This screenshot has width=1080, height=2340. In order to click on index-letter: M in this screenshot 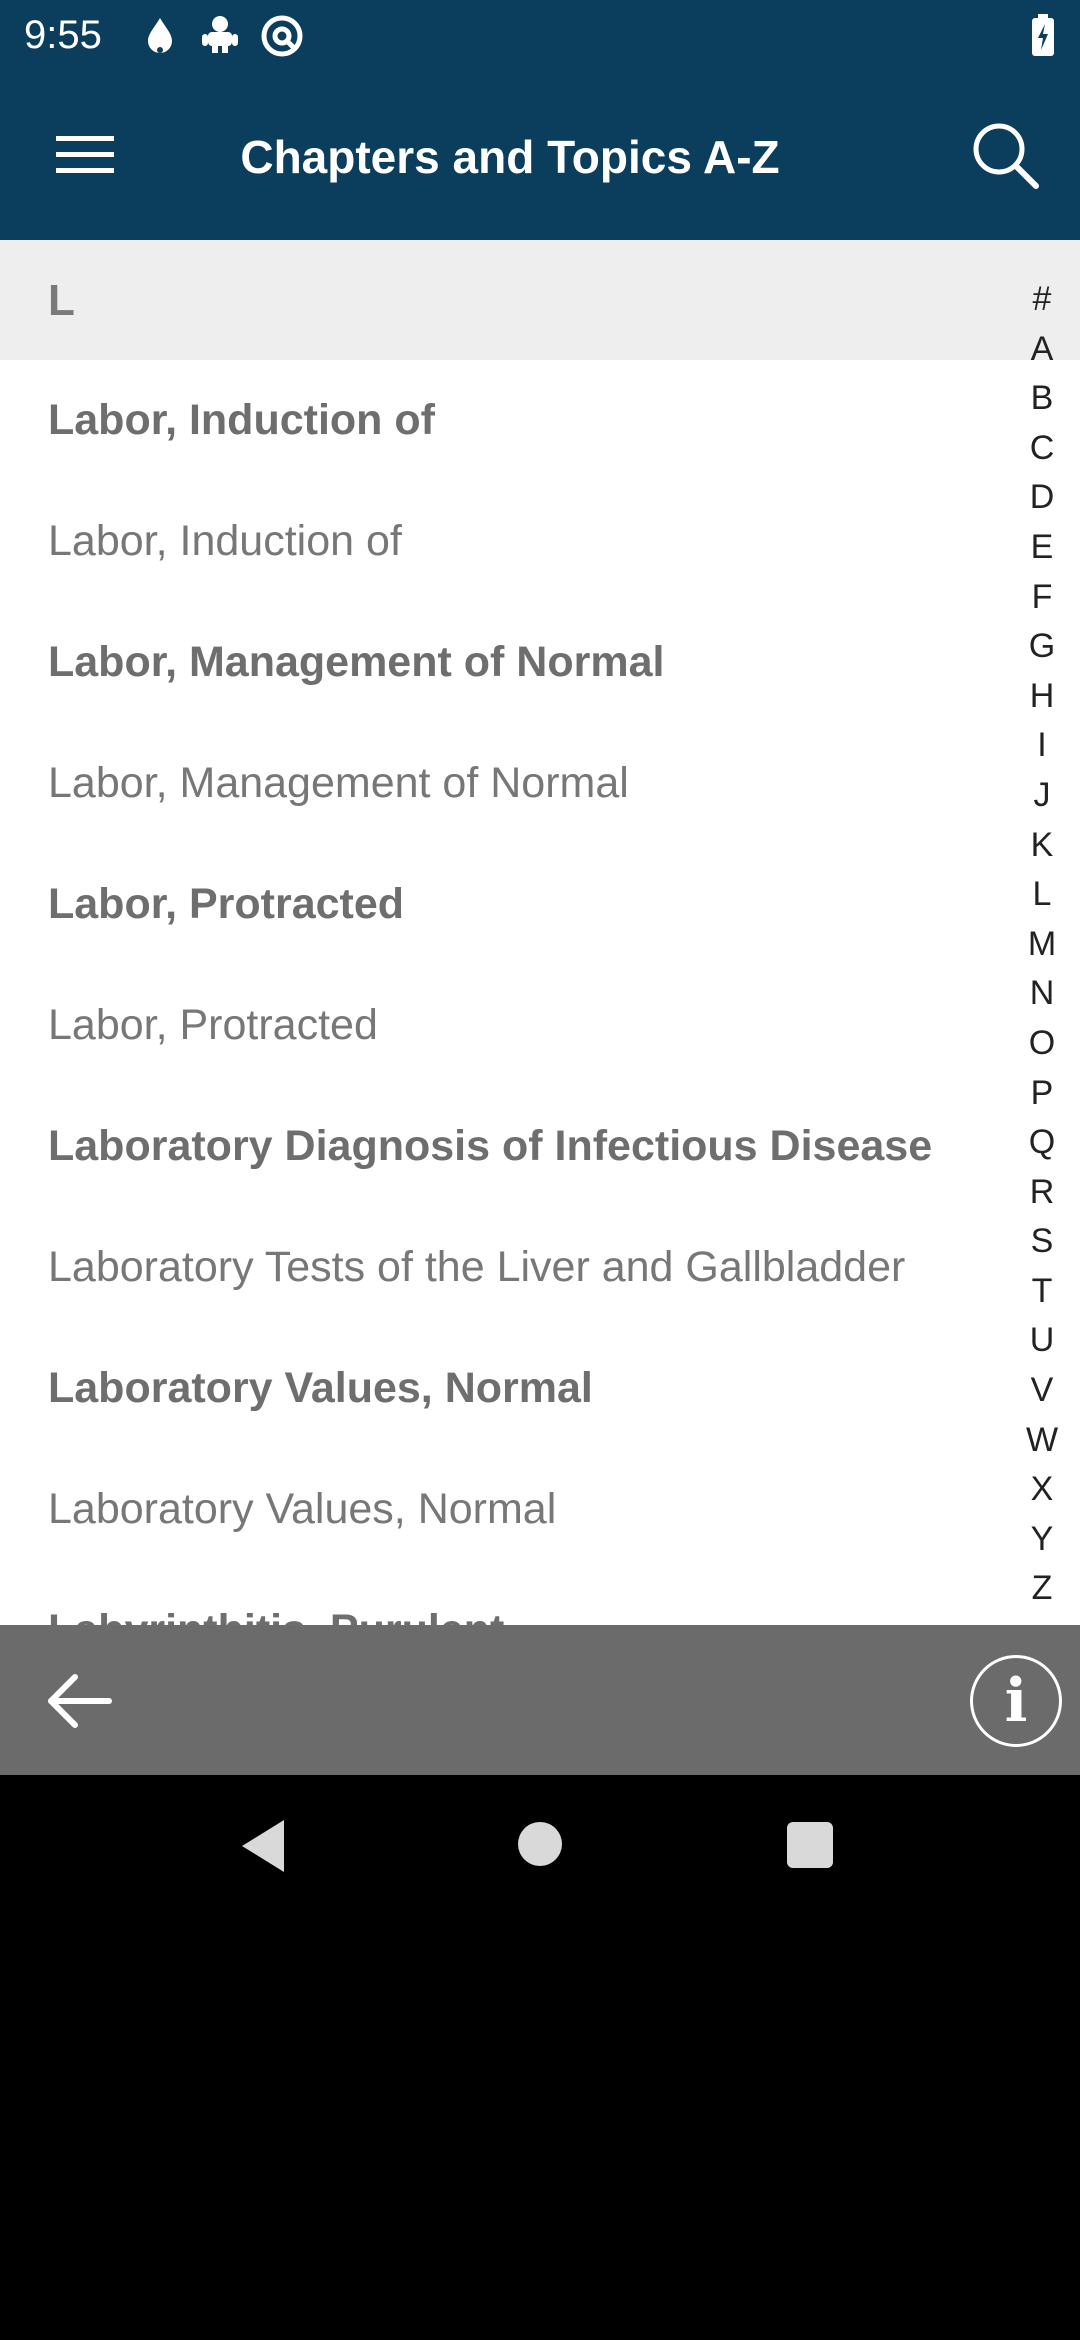, I will do `click(1042, 945)`.